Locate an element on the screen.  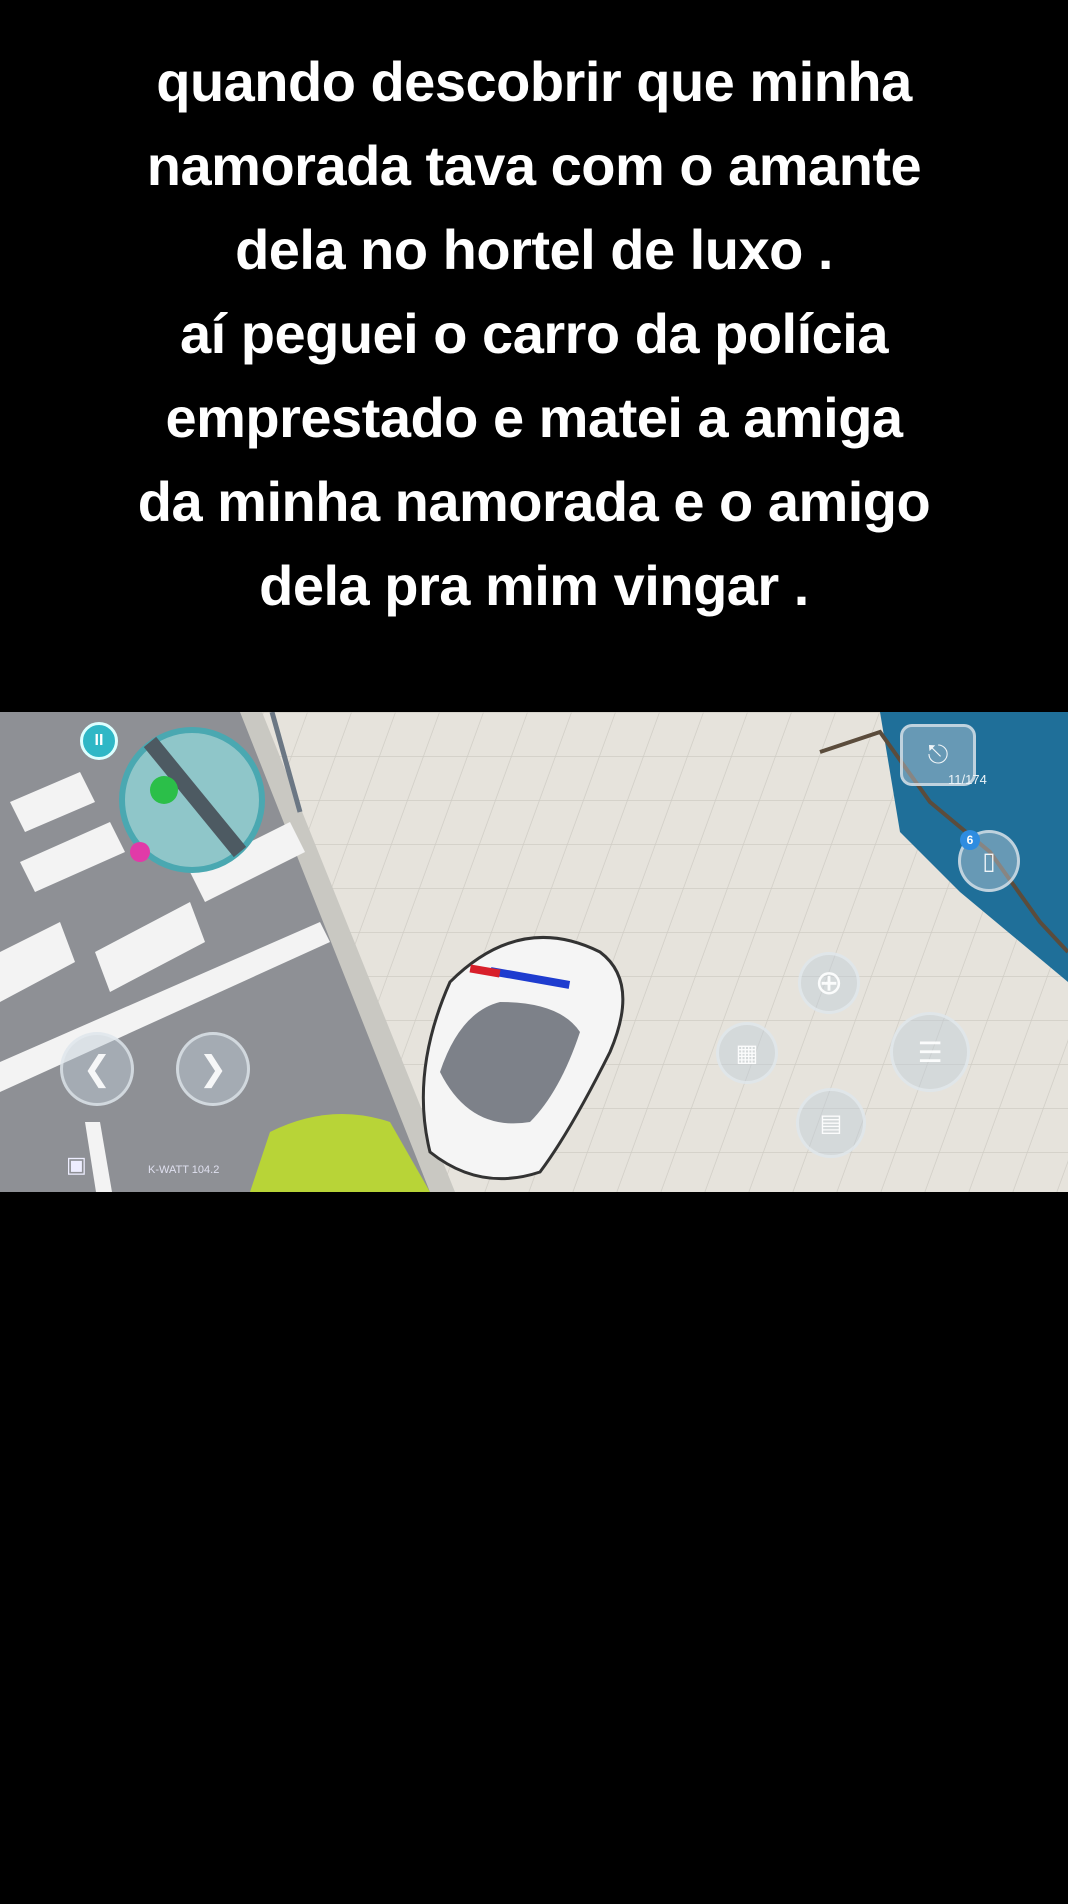
phone-icon: ▯ is located at coordinates (989, 861).